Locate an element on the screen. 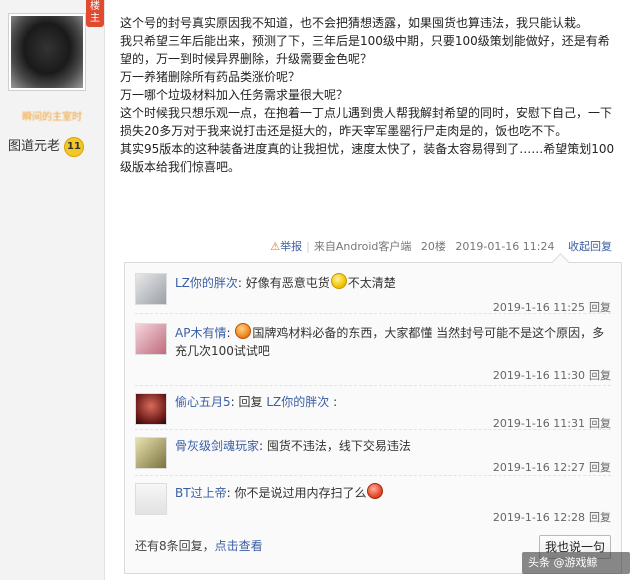 The width and height of the screenshot is (640, 580). reply-meta: 2019-1-16 11:30 回复 is located at coordinates (552, 375).